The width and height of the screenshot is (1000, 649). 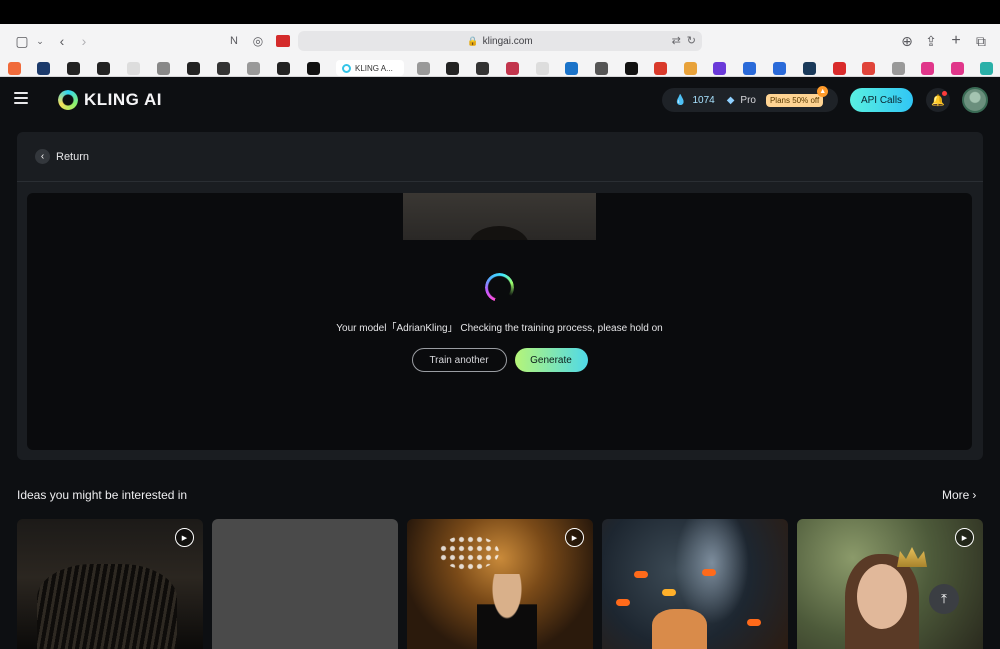 I want to click on credit-drop-icon: 💧, so click(x=680, y=100).